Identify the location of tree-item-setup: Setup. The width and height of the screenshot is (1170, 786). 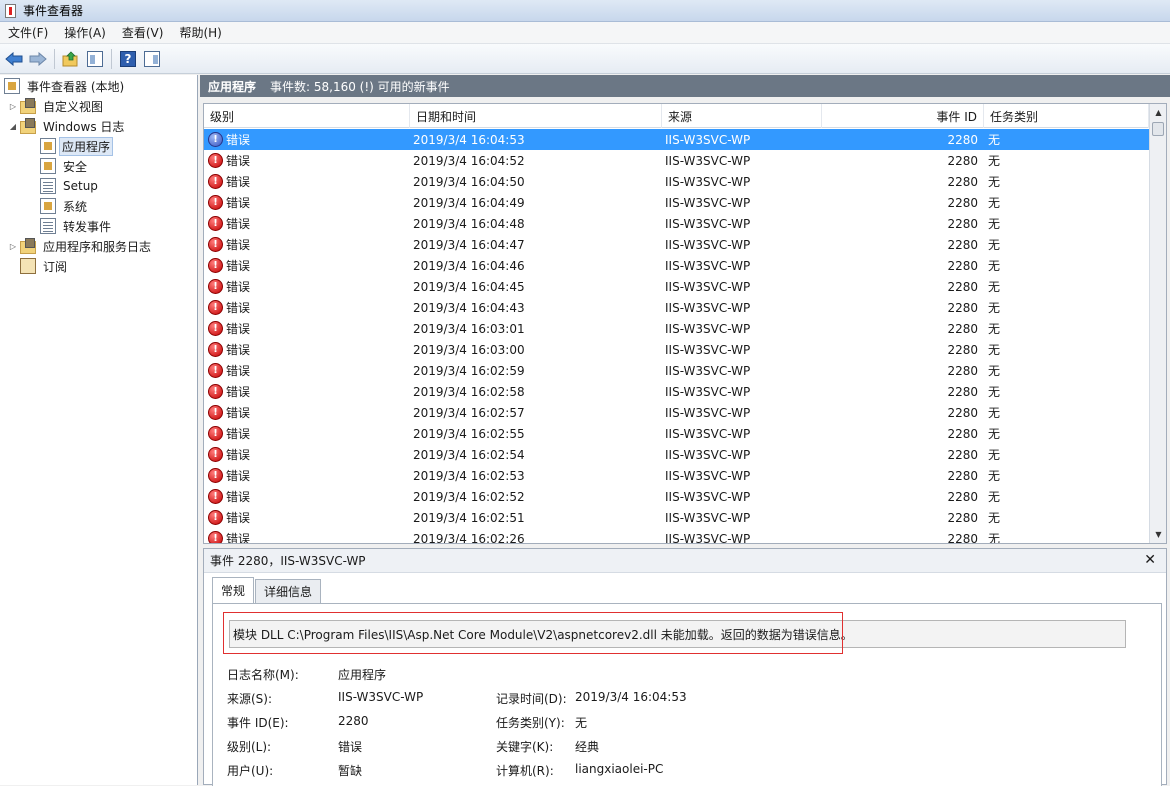
(71, 186).